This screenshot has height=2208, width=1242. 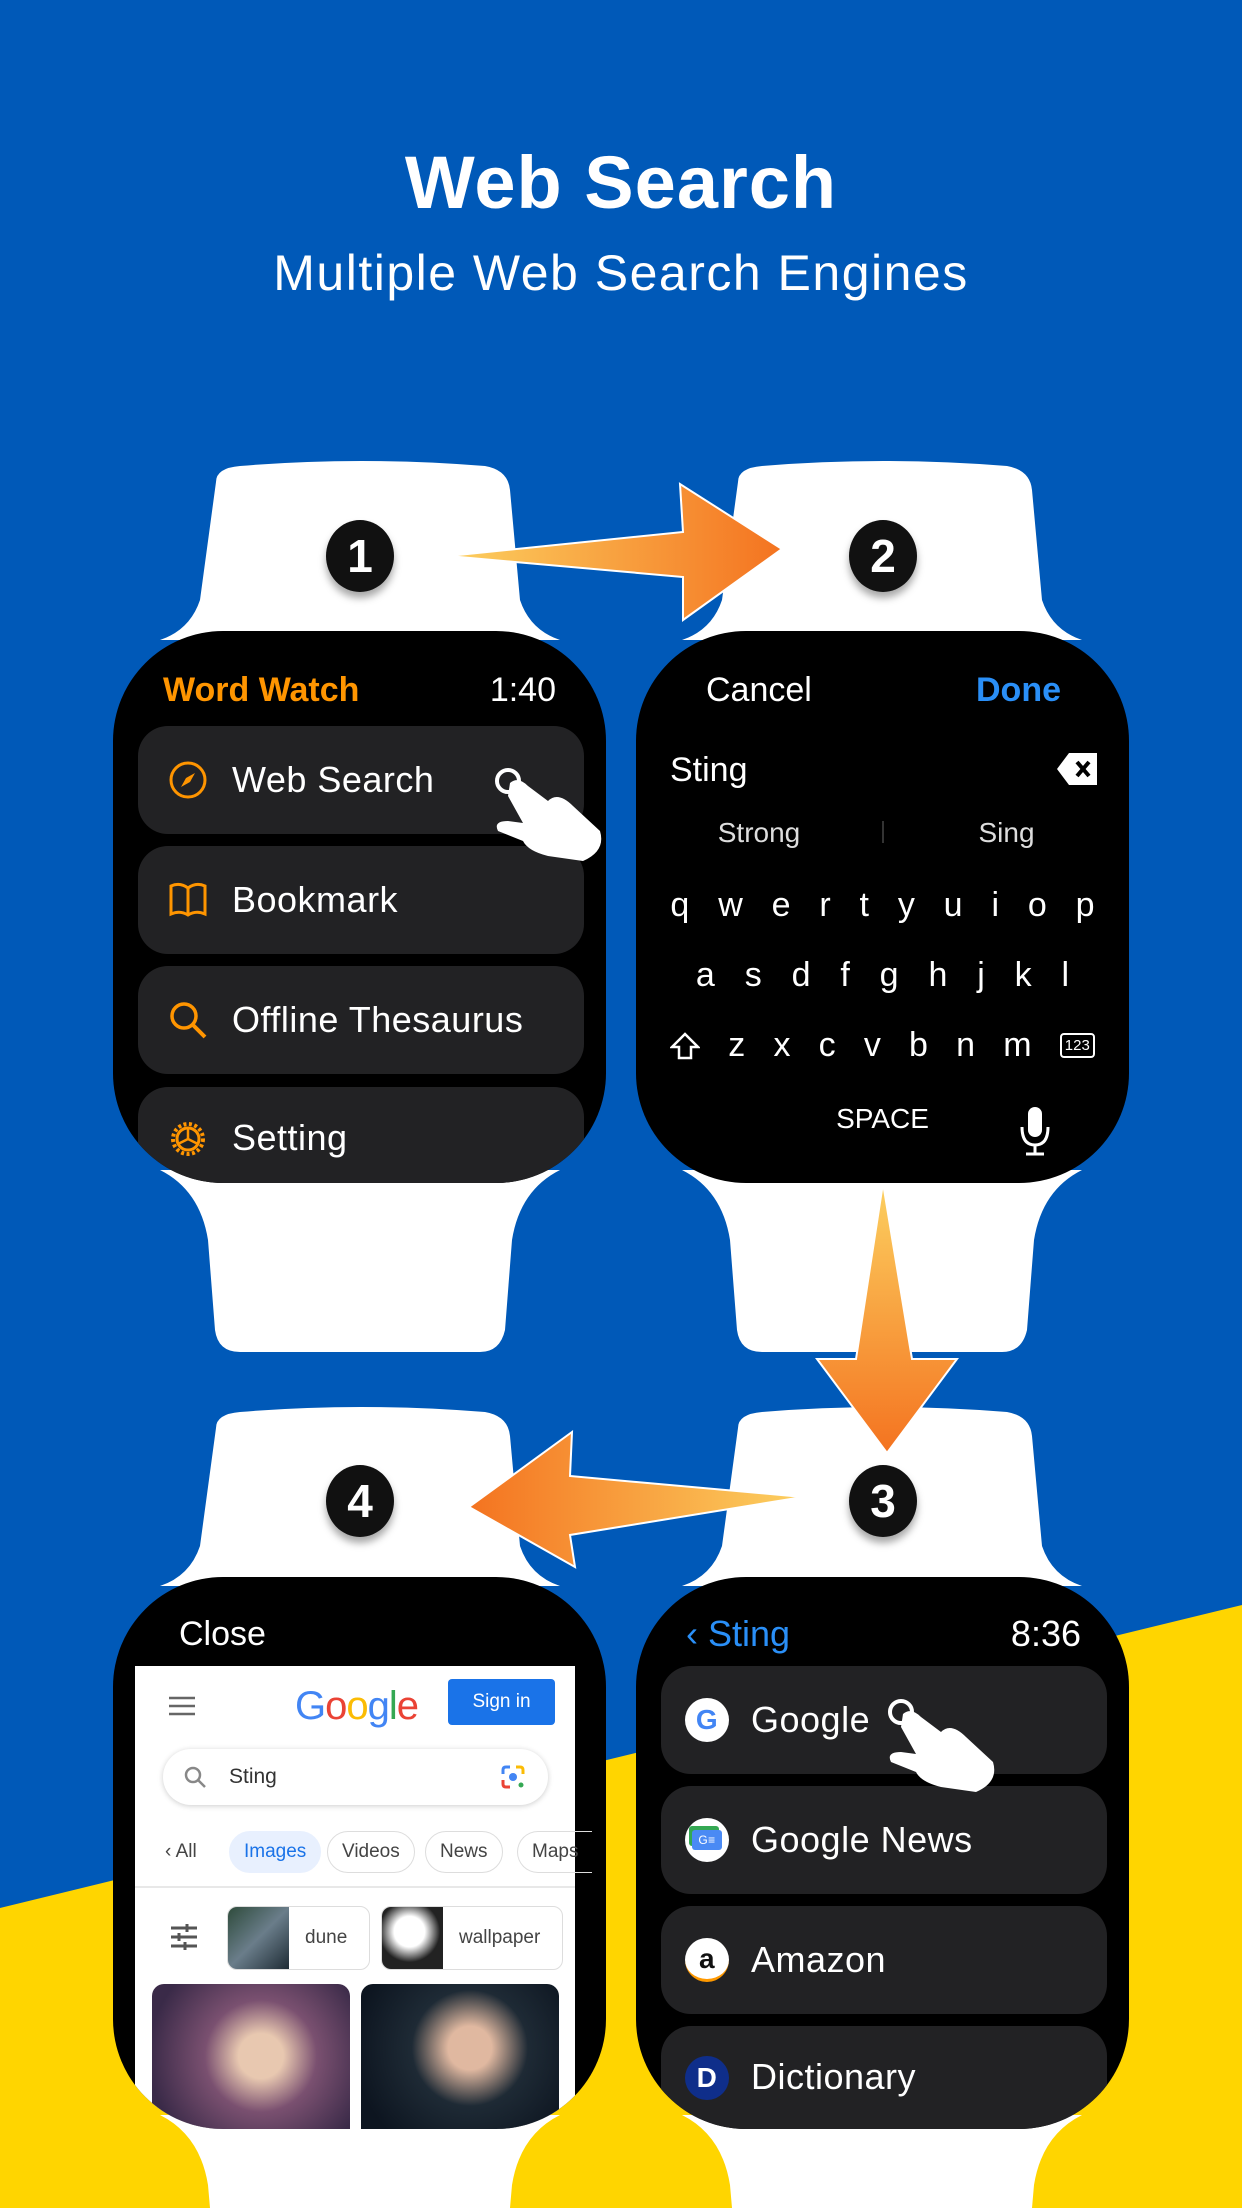 I want to click on google-lens-icon, so click(x=513, y=1777).